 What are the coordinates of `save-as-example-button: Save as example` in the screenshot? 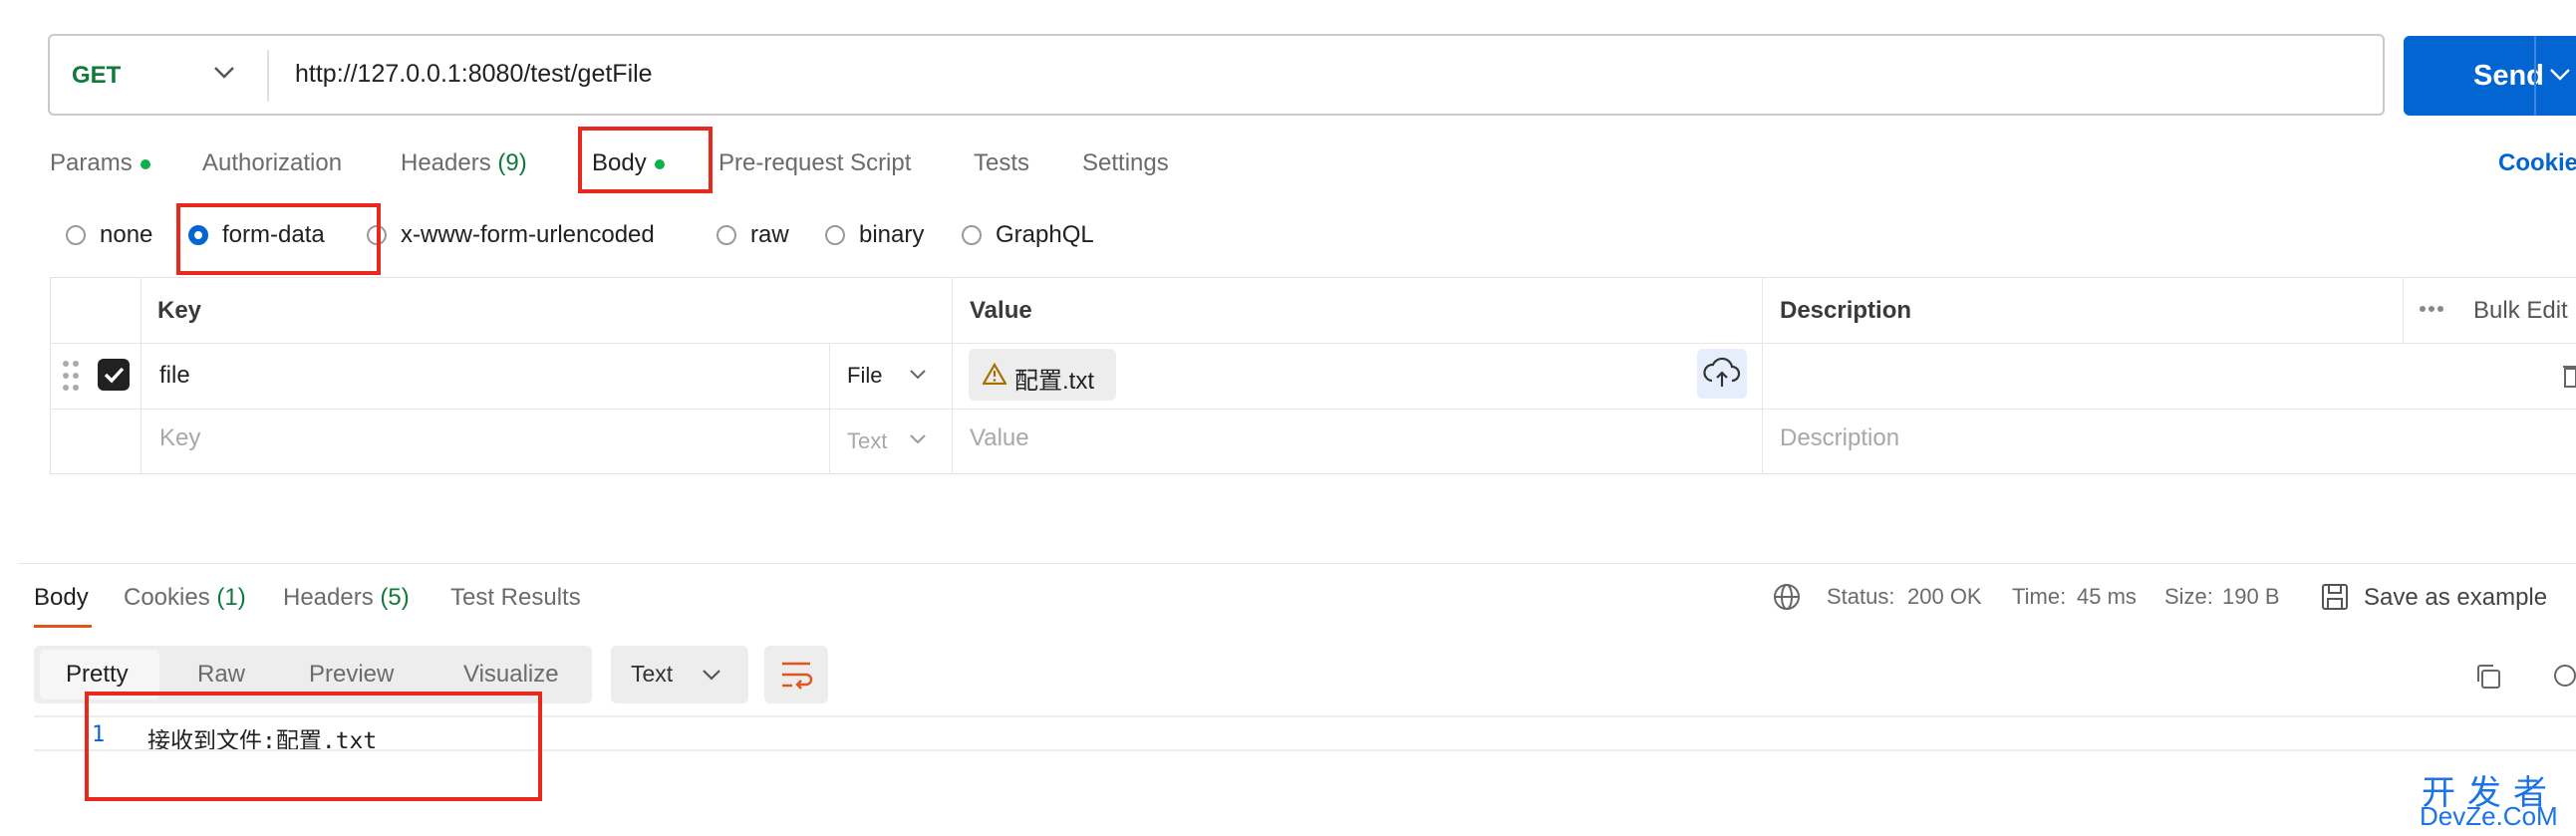 It's located at (2455, 598).